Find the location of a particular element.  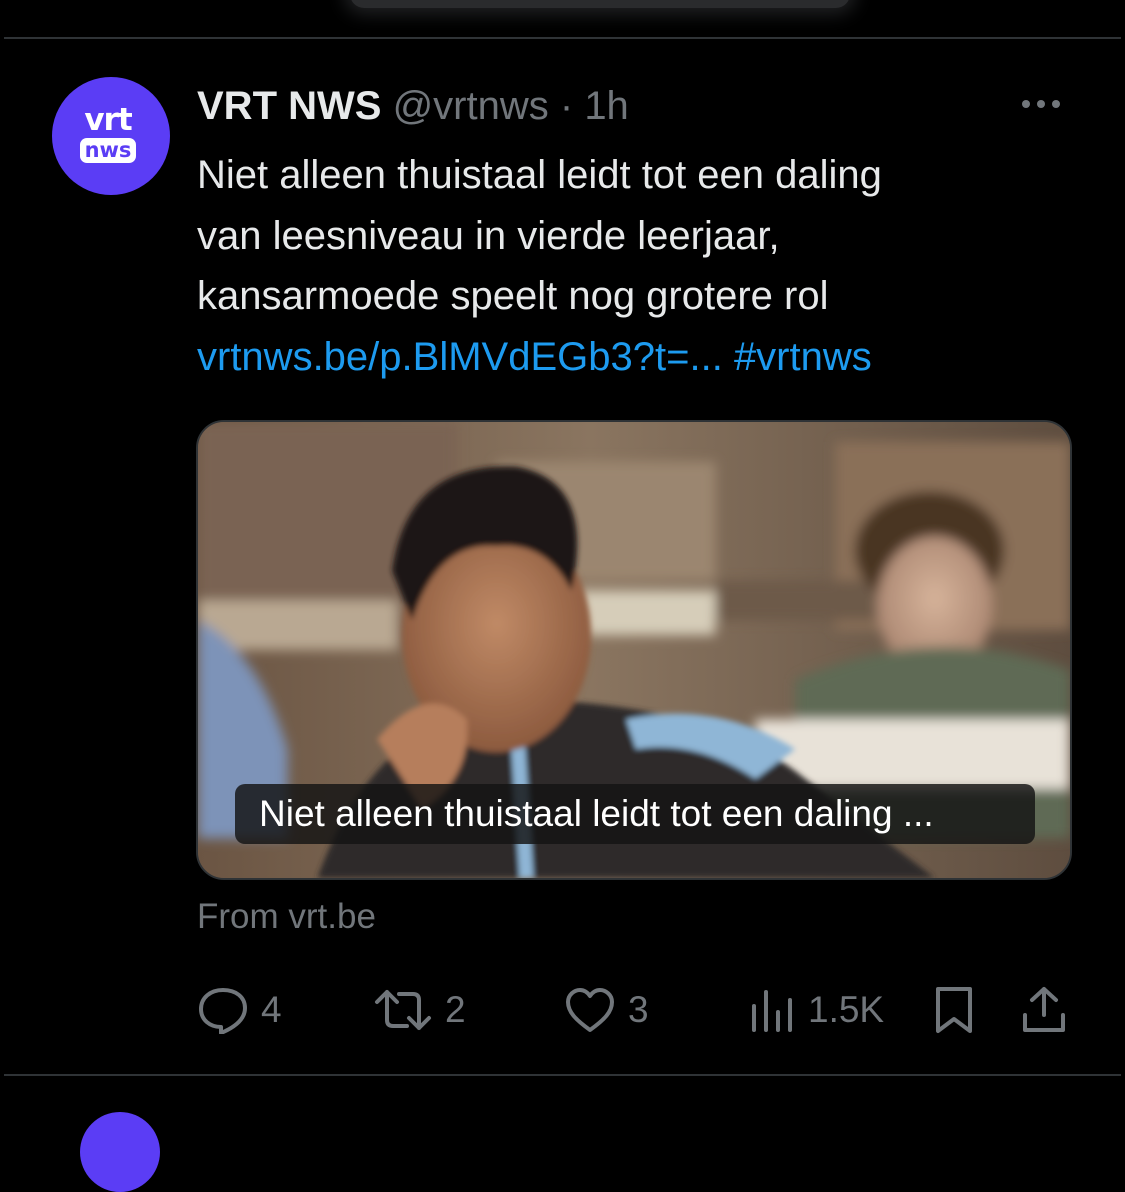

bookmark-icon is located at coordinates (954, 1010).